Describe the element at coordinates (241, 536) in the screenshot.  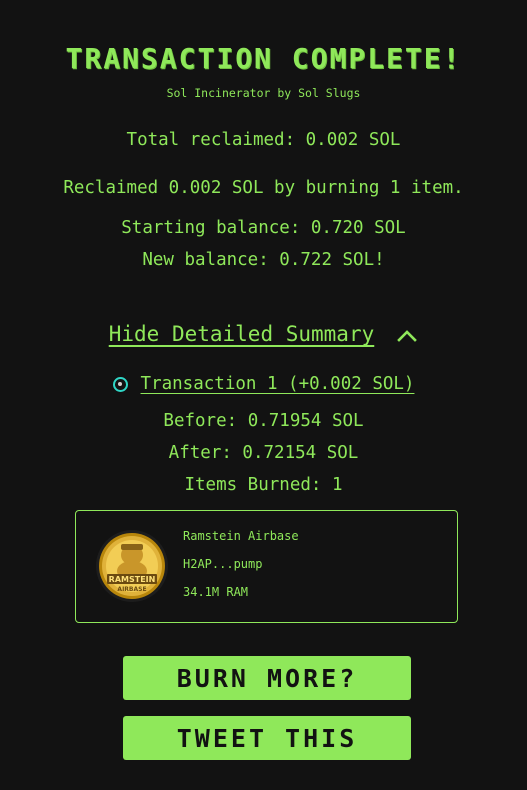
I see `token-name: Ramstein Airbase` at that location.